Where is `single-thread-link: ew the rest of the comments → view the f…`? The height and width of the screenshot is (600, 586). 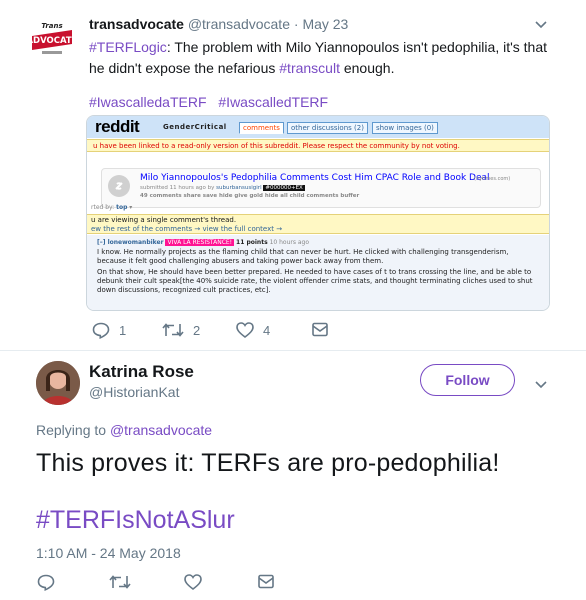
single-thread-link: ew the rest of the comments → view the f… is located at coordinates (187, 229).